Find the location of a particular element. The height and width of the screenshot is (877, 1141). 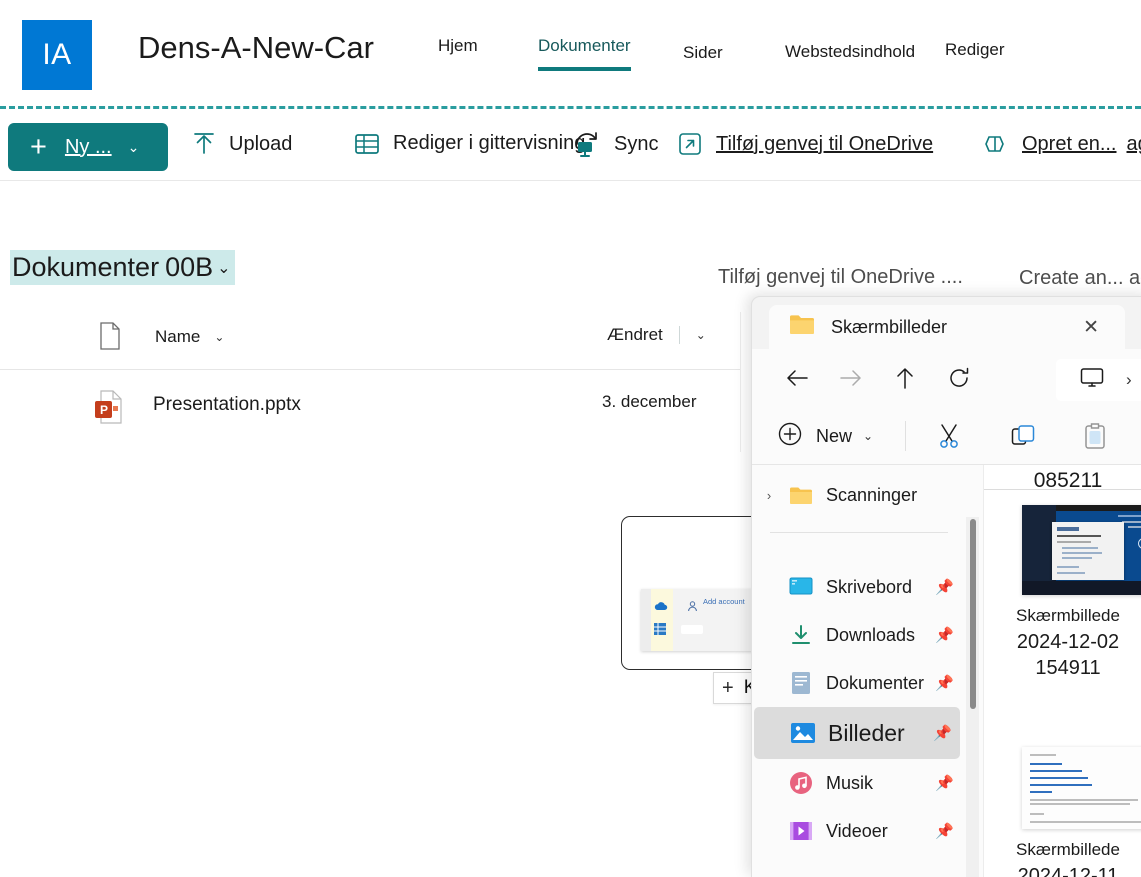

list-item: Skærmbillede 2024-12-11 is located at coordinates (1062, 812).